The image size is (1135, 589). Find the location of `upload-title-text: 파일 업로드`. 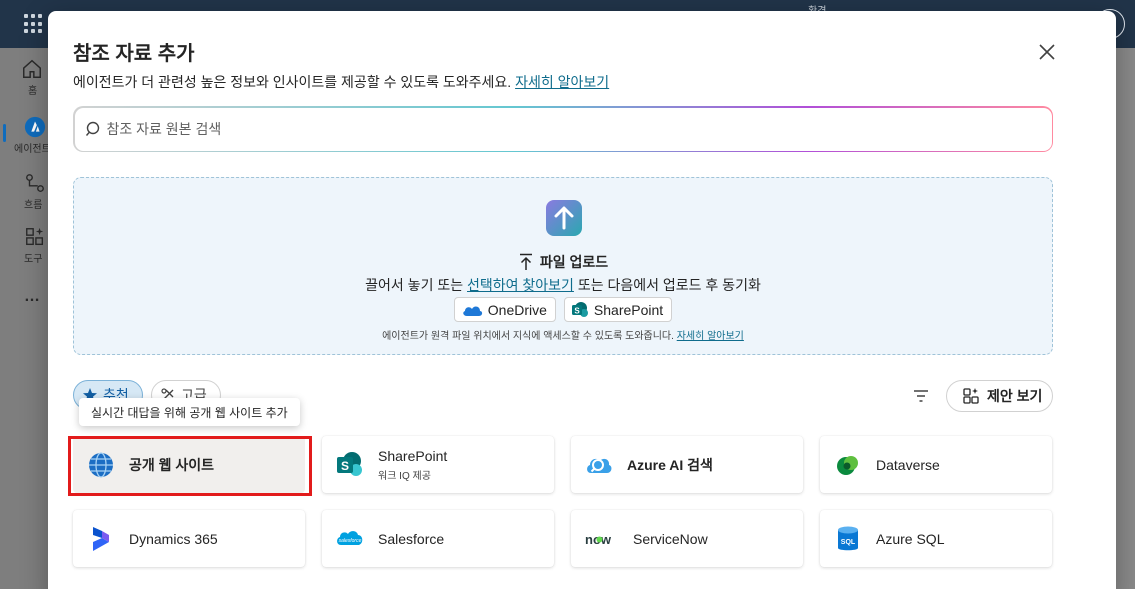

upload-title-text: 파일 업로드 is located at coordinates (574, 262).